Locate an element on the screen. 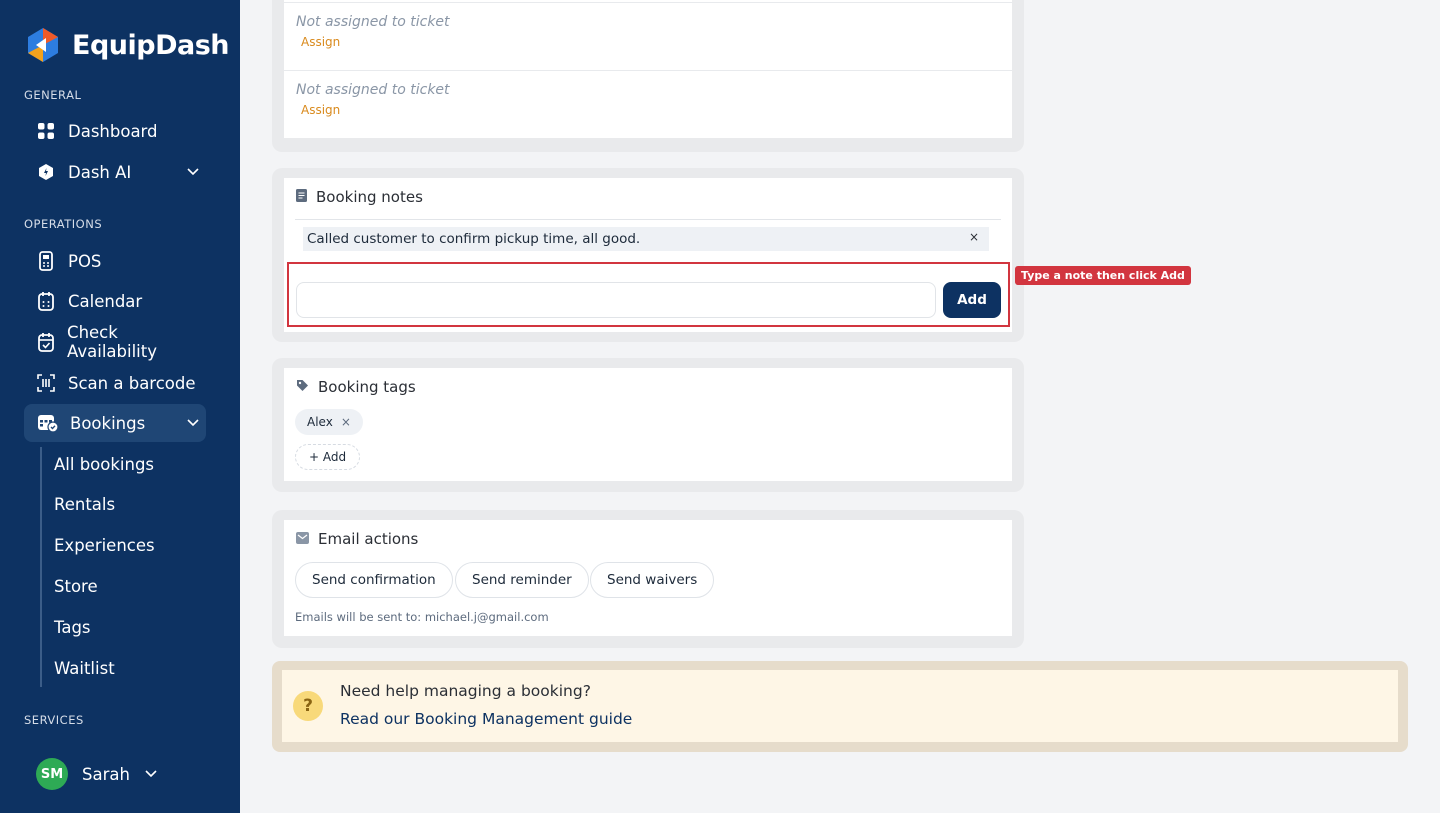 The height and width of the screenshot is (813, 1440). question-icon: ? is located at coordinates (308, 706).